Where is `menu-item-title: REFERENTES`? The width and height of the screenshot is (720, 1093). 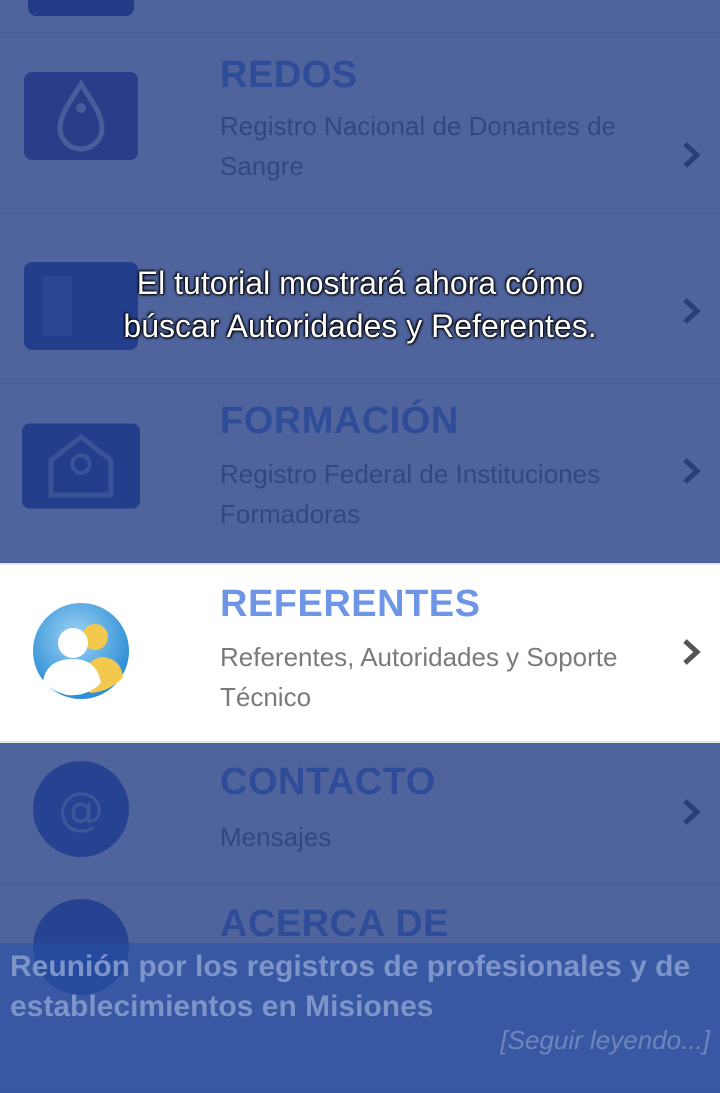
menu-item-title: REFERENTES is located at coordinates (350, 604).